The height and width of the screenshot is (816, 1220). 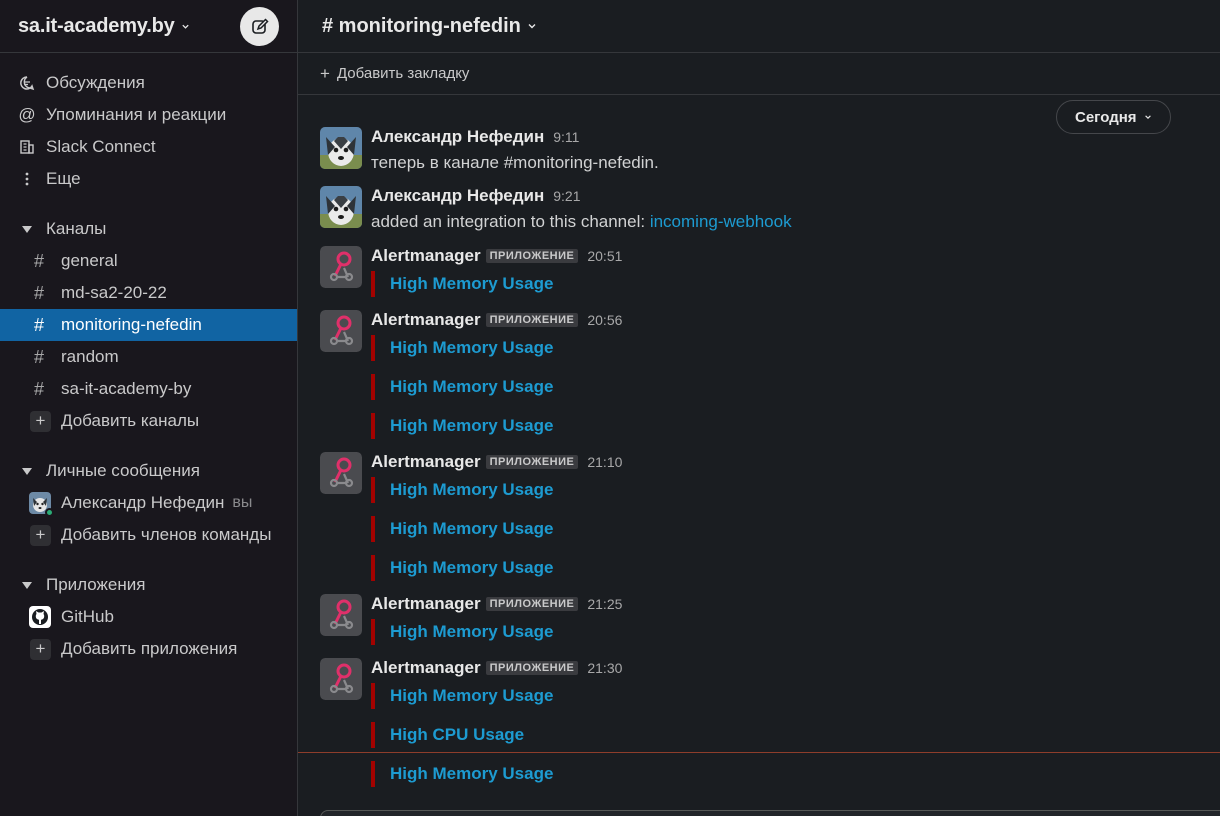 I want to click on app-label: GitHub, so click(x=87, y=616).